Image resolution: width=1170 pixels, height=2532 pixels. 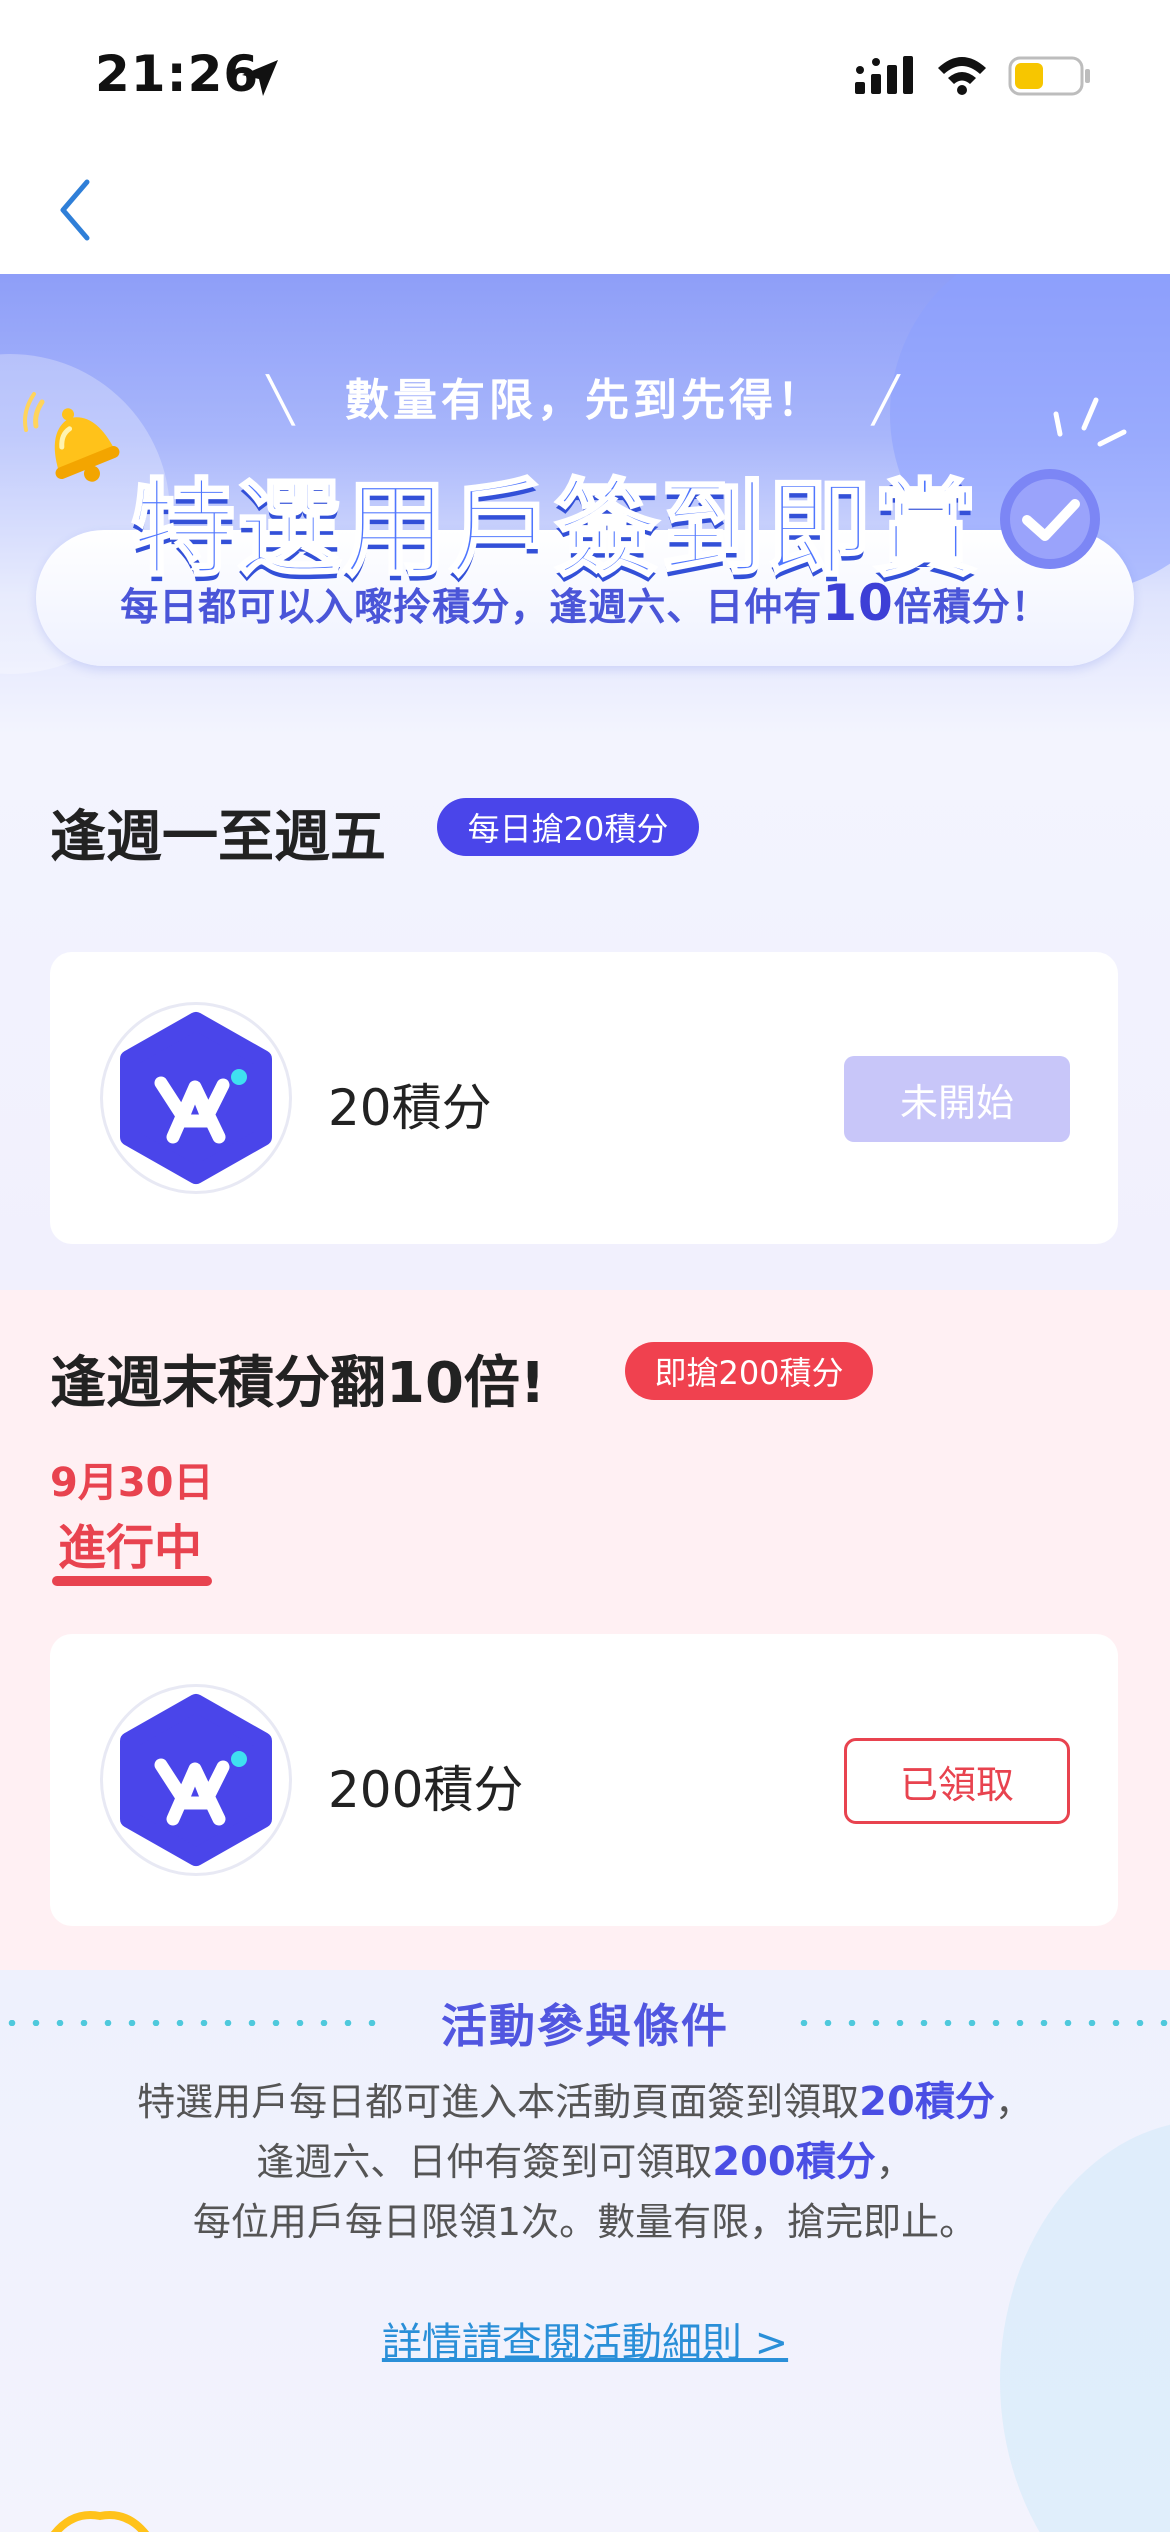 I want to click on battery-icon, so click(x=1049, y=76).